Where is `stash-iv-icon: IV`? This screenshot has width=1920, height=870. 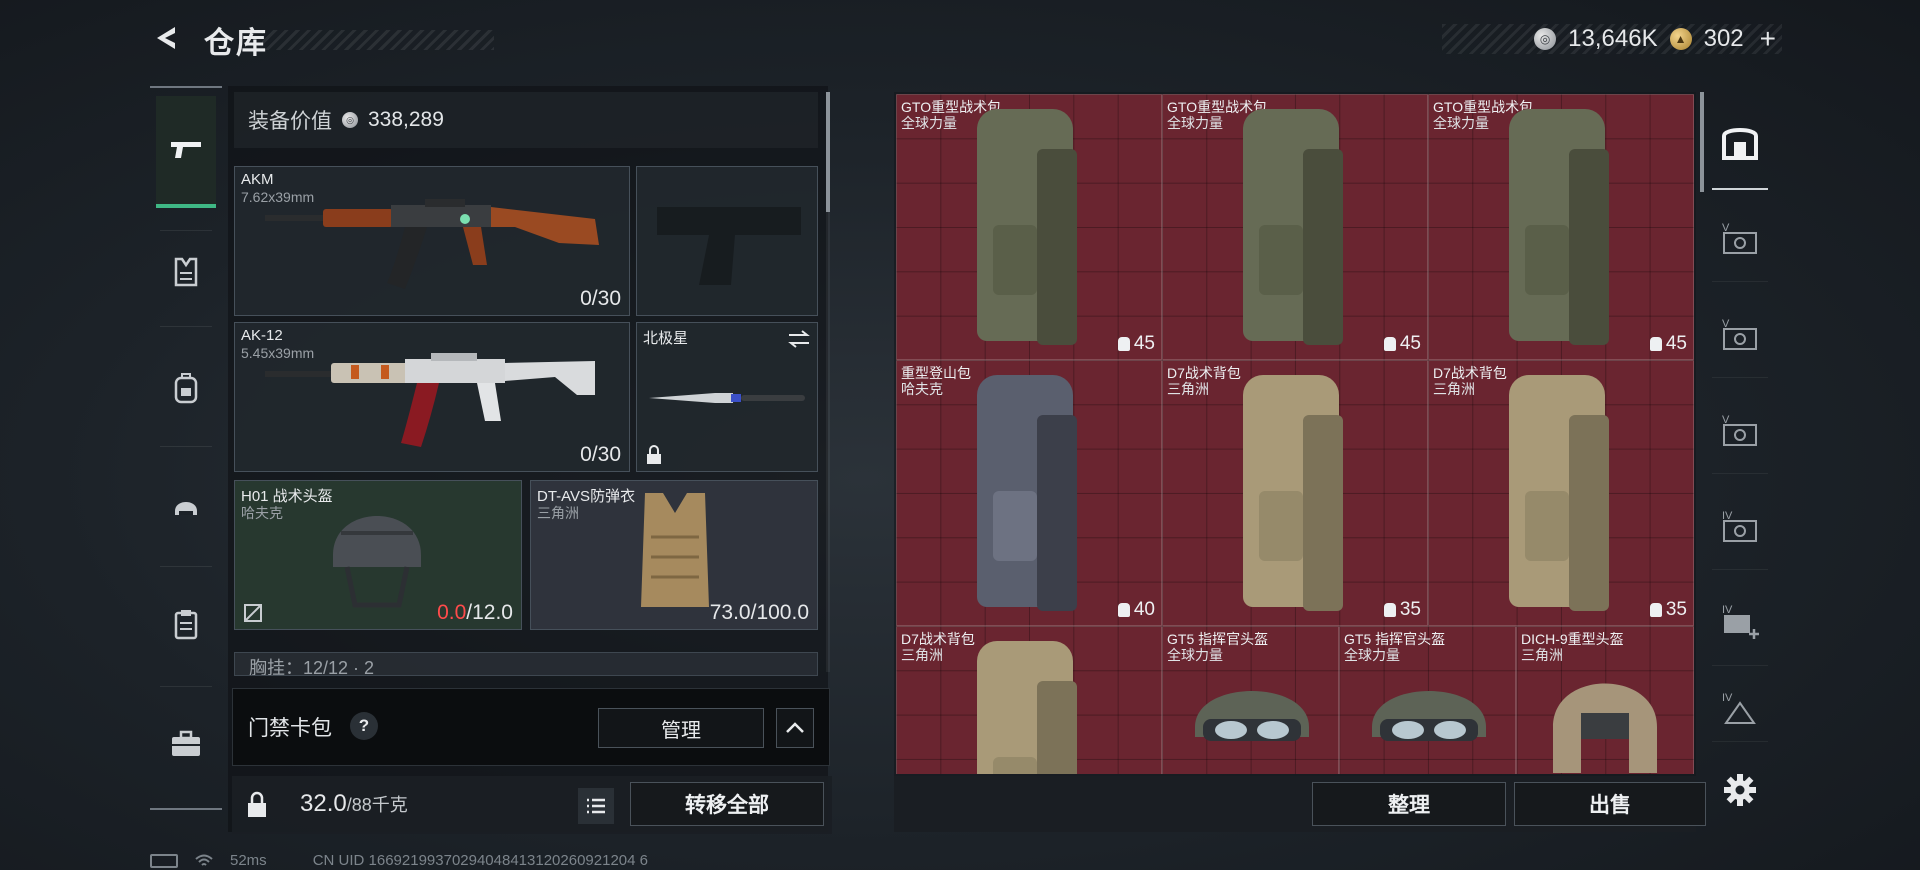
stash-iv-icon: IV is located at coordinates (1739, 708).